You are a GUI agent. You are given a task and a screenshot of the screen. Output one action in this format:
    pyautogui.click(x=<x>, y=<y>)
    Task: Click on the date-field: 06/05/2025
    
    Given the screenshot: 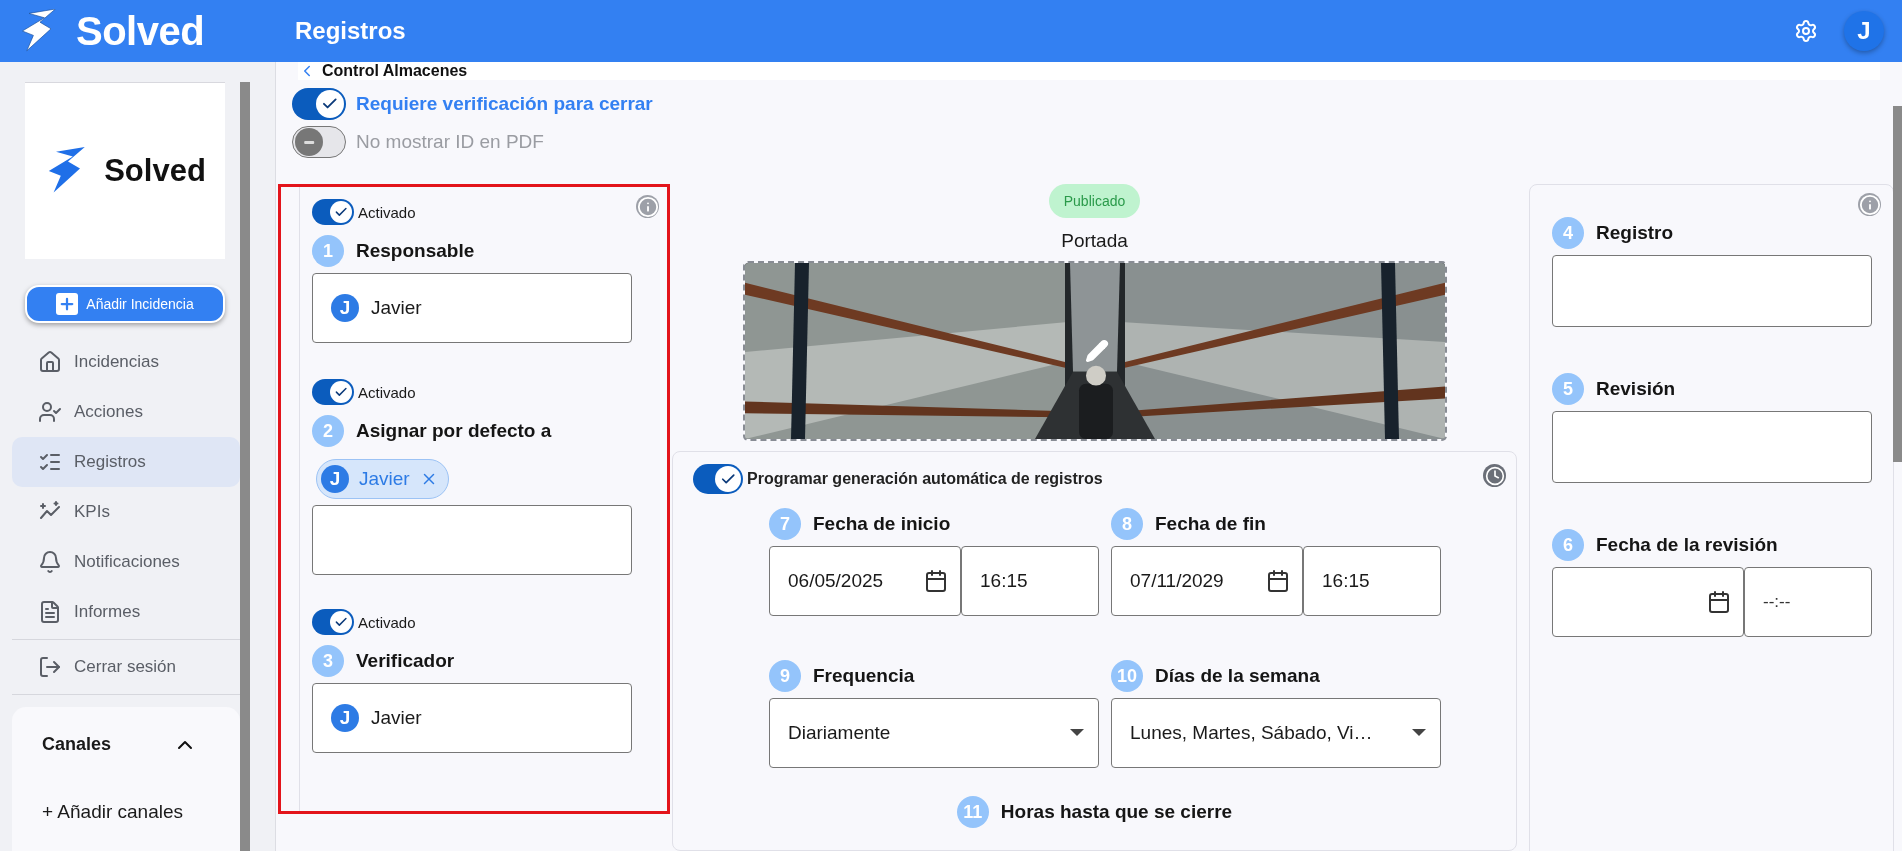 What is the action you would take?
    pyautogui.click(x=865, y=581)
    